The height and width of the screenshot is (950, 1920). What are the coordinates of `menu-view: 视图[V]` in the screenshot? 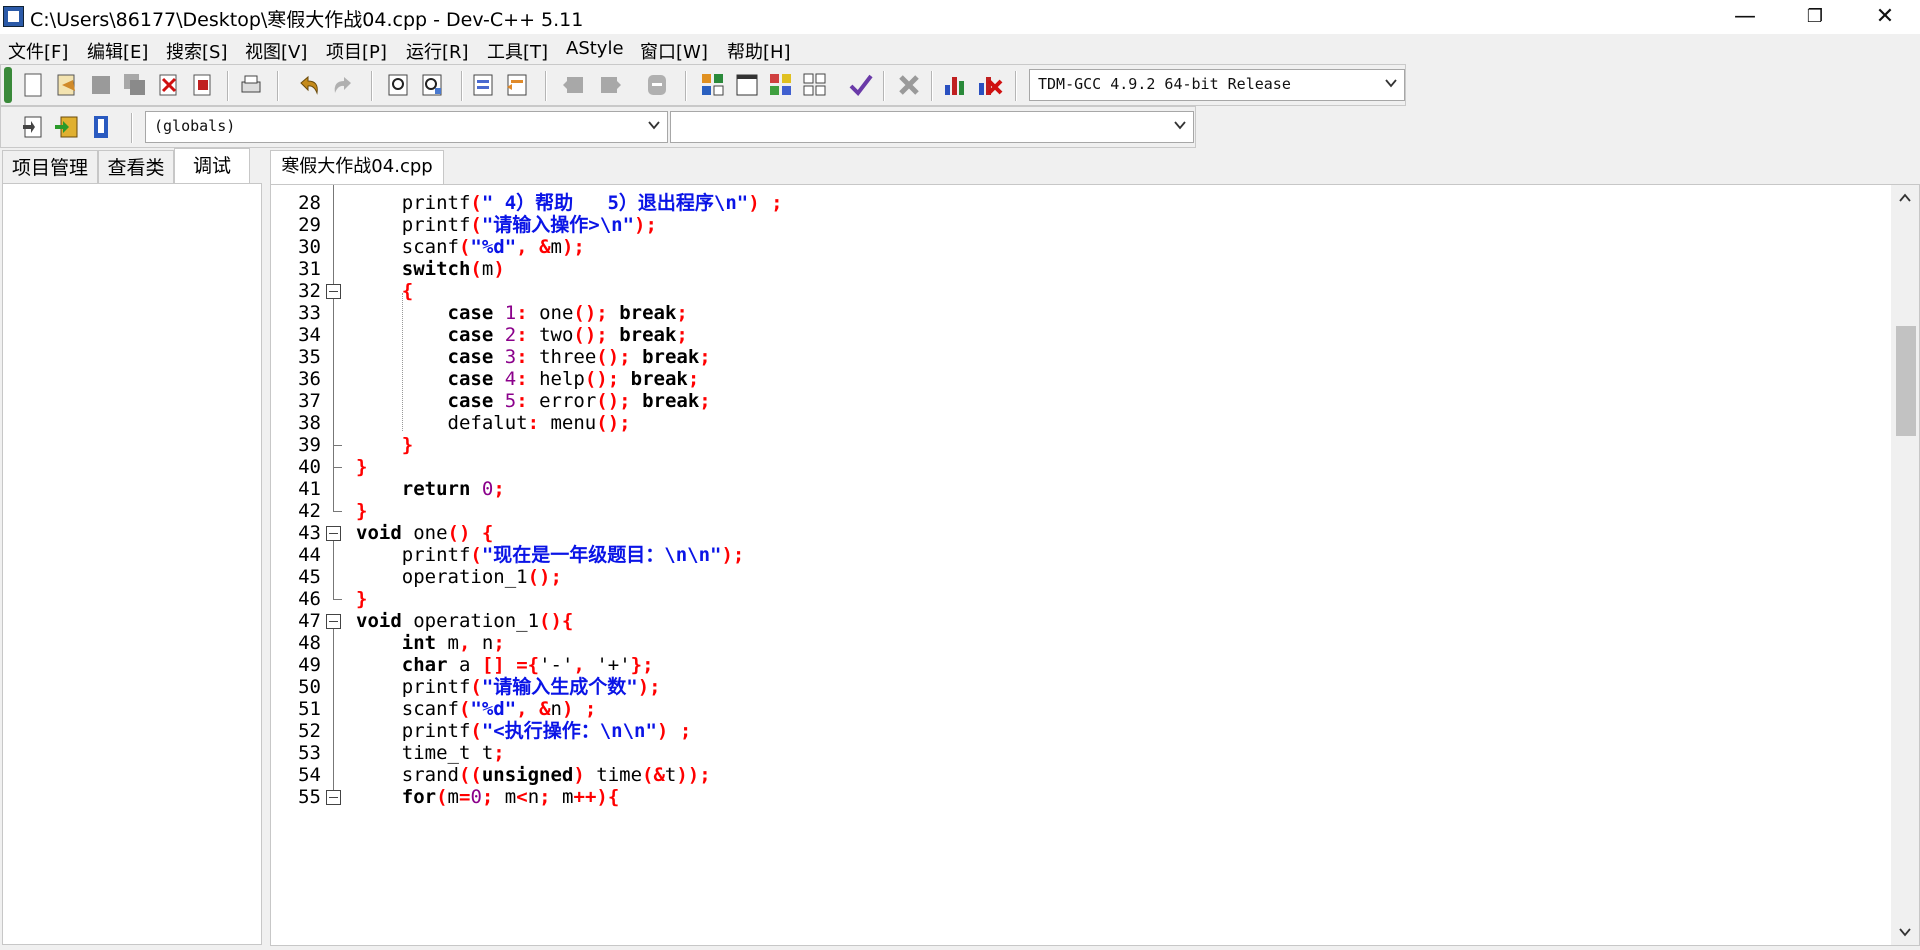 It's located at (276, 51).